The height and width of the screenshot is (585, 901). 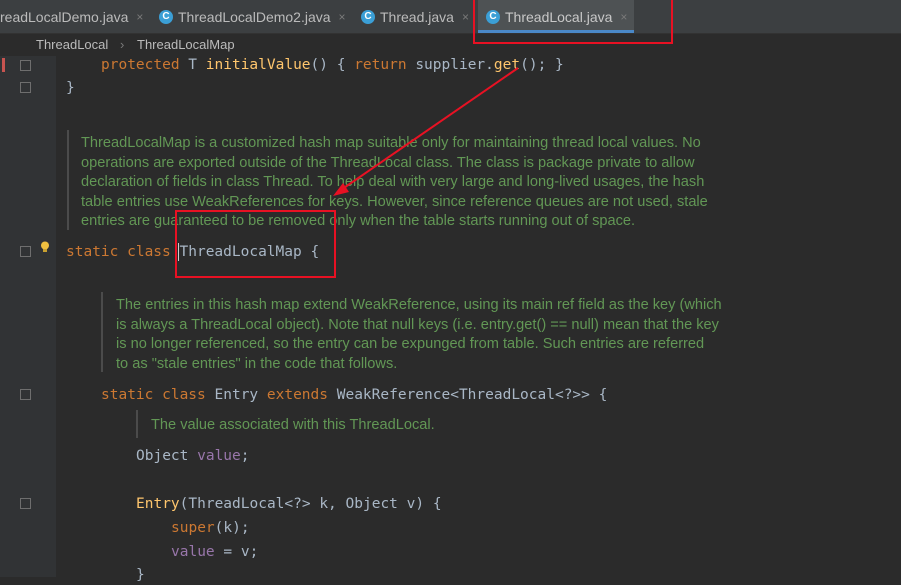 I want to click on annotation-arrow, so click(x=426, y=131).